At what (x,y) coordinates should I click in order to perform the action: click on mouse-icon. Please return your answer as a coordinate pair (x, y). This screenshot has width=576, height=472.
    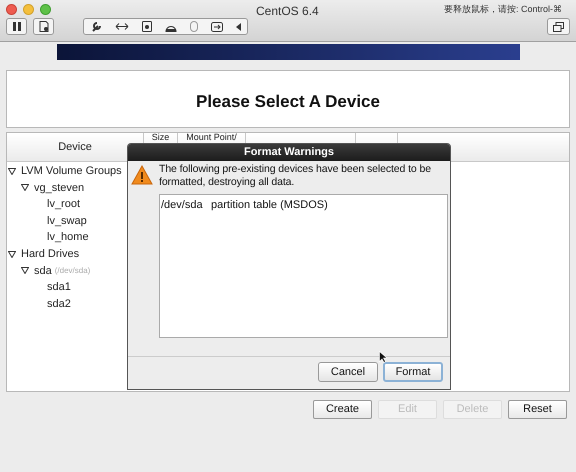
    Looking at the image, I should click on (194, 26).